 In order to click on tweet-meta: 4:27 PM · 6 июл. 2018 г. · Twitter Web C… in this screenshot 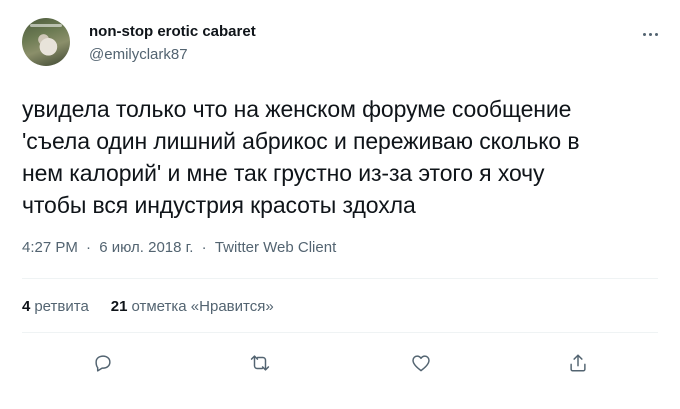, I will do `click(179, 247)`.